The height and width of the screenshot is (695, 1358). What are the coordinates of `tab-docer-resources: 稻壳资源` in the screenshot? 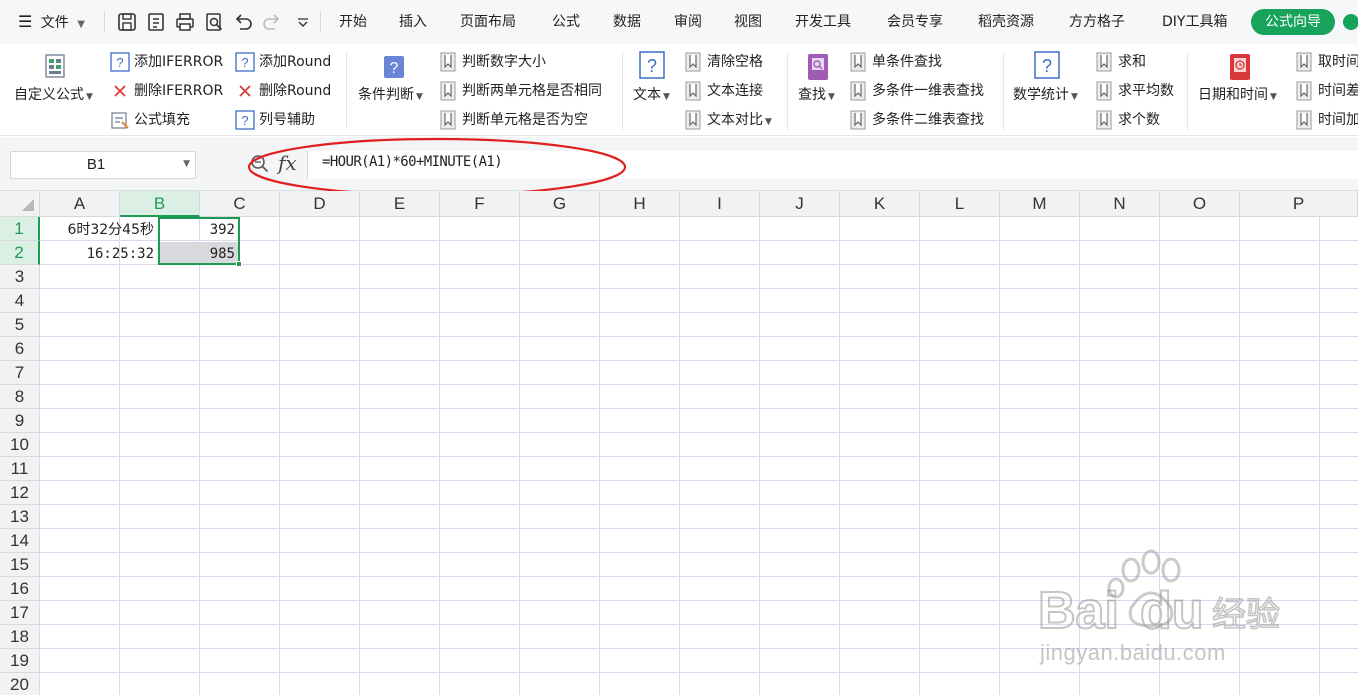 It's located at (1006, 22).